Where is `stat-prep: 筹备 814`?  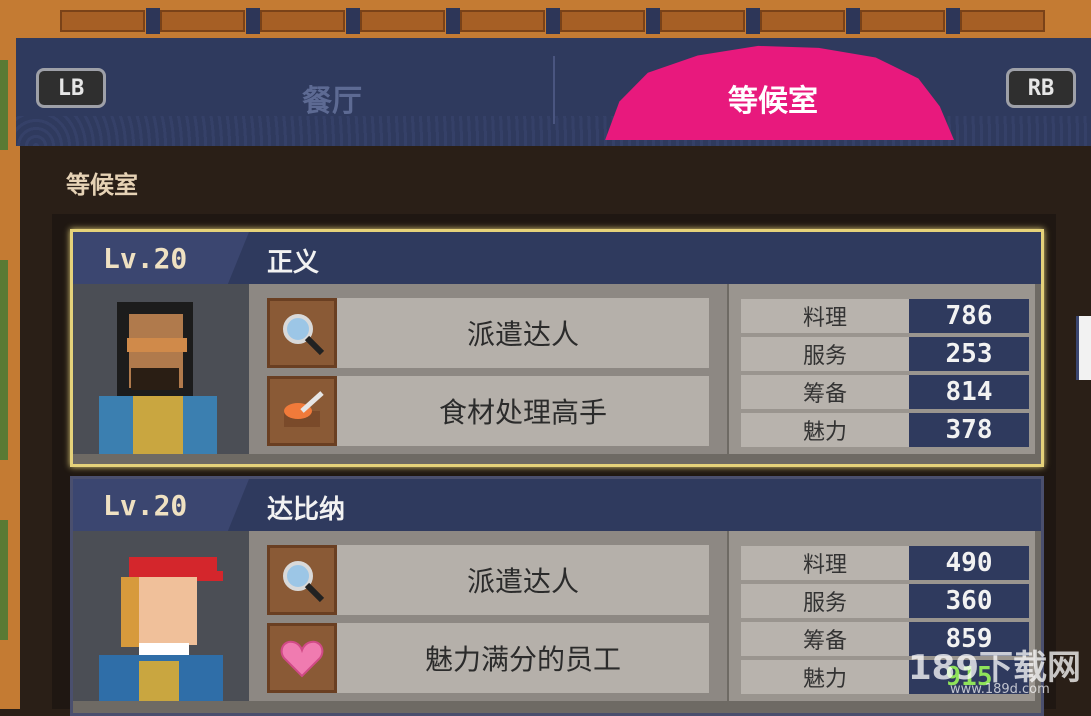
stat-prep: 筹备 814 is located at coordinates (885, 392).